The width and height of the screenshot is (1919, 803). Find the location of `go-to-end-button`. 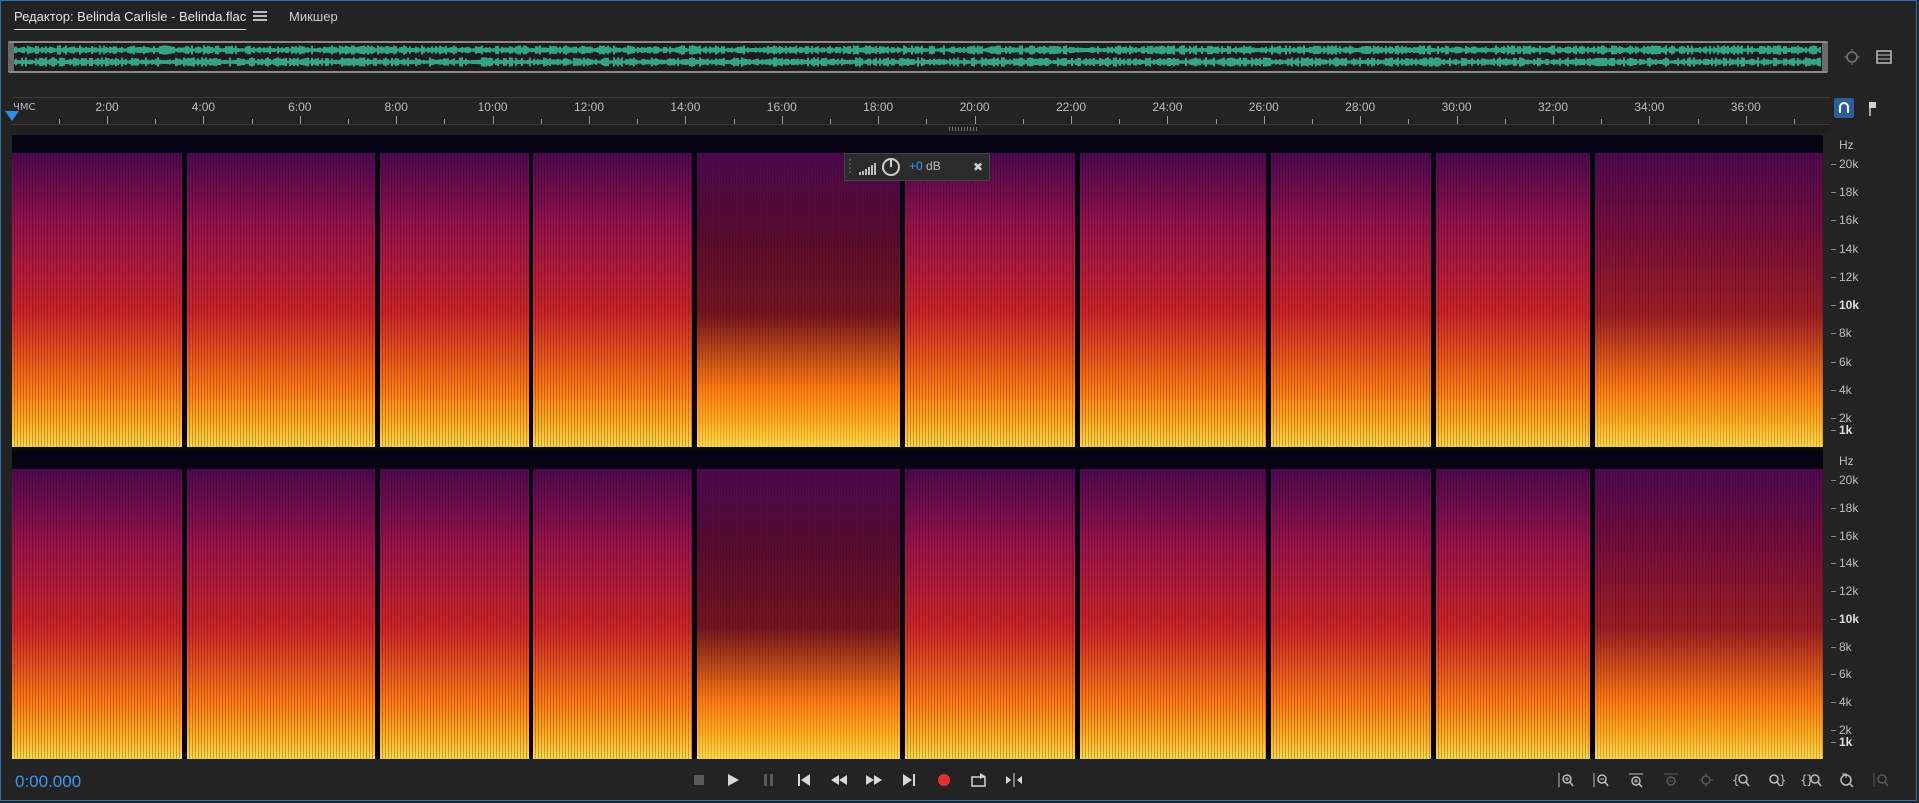

go-to-end-button is located at coordinates (908, 780).